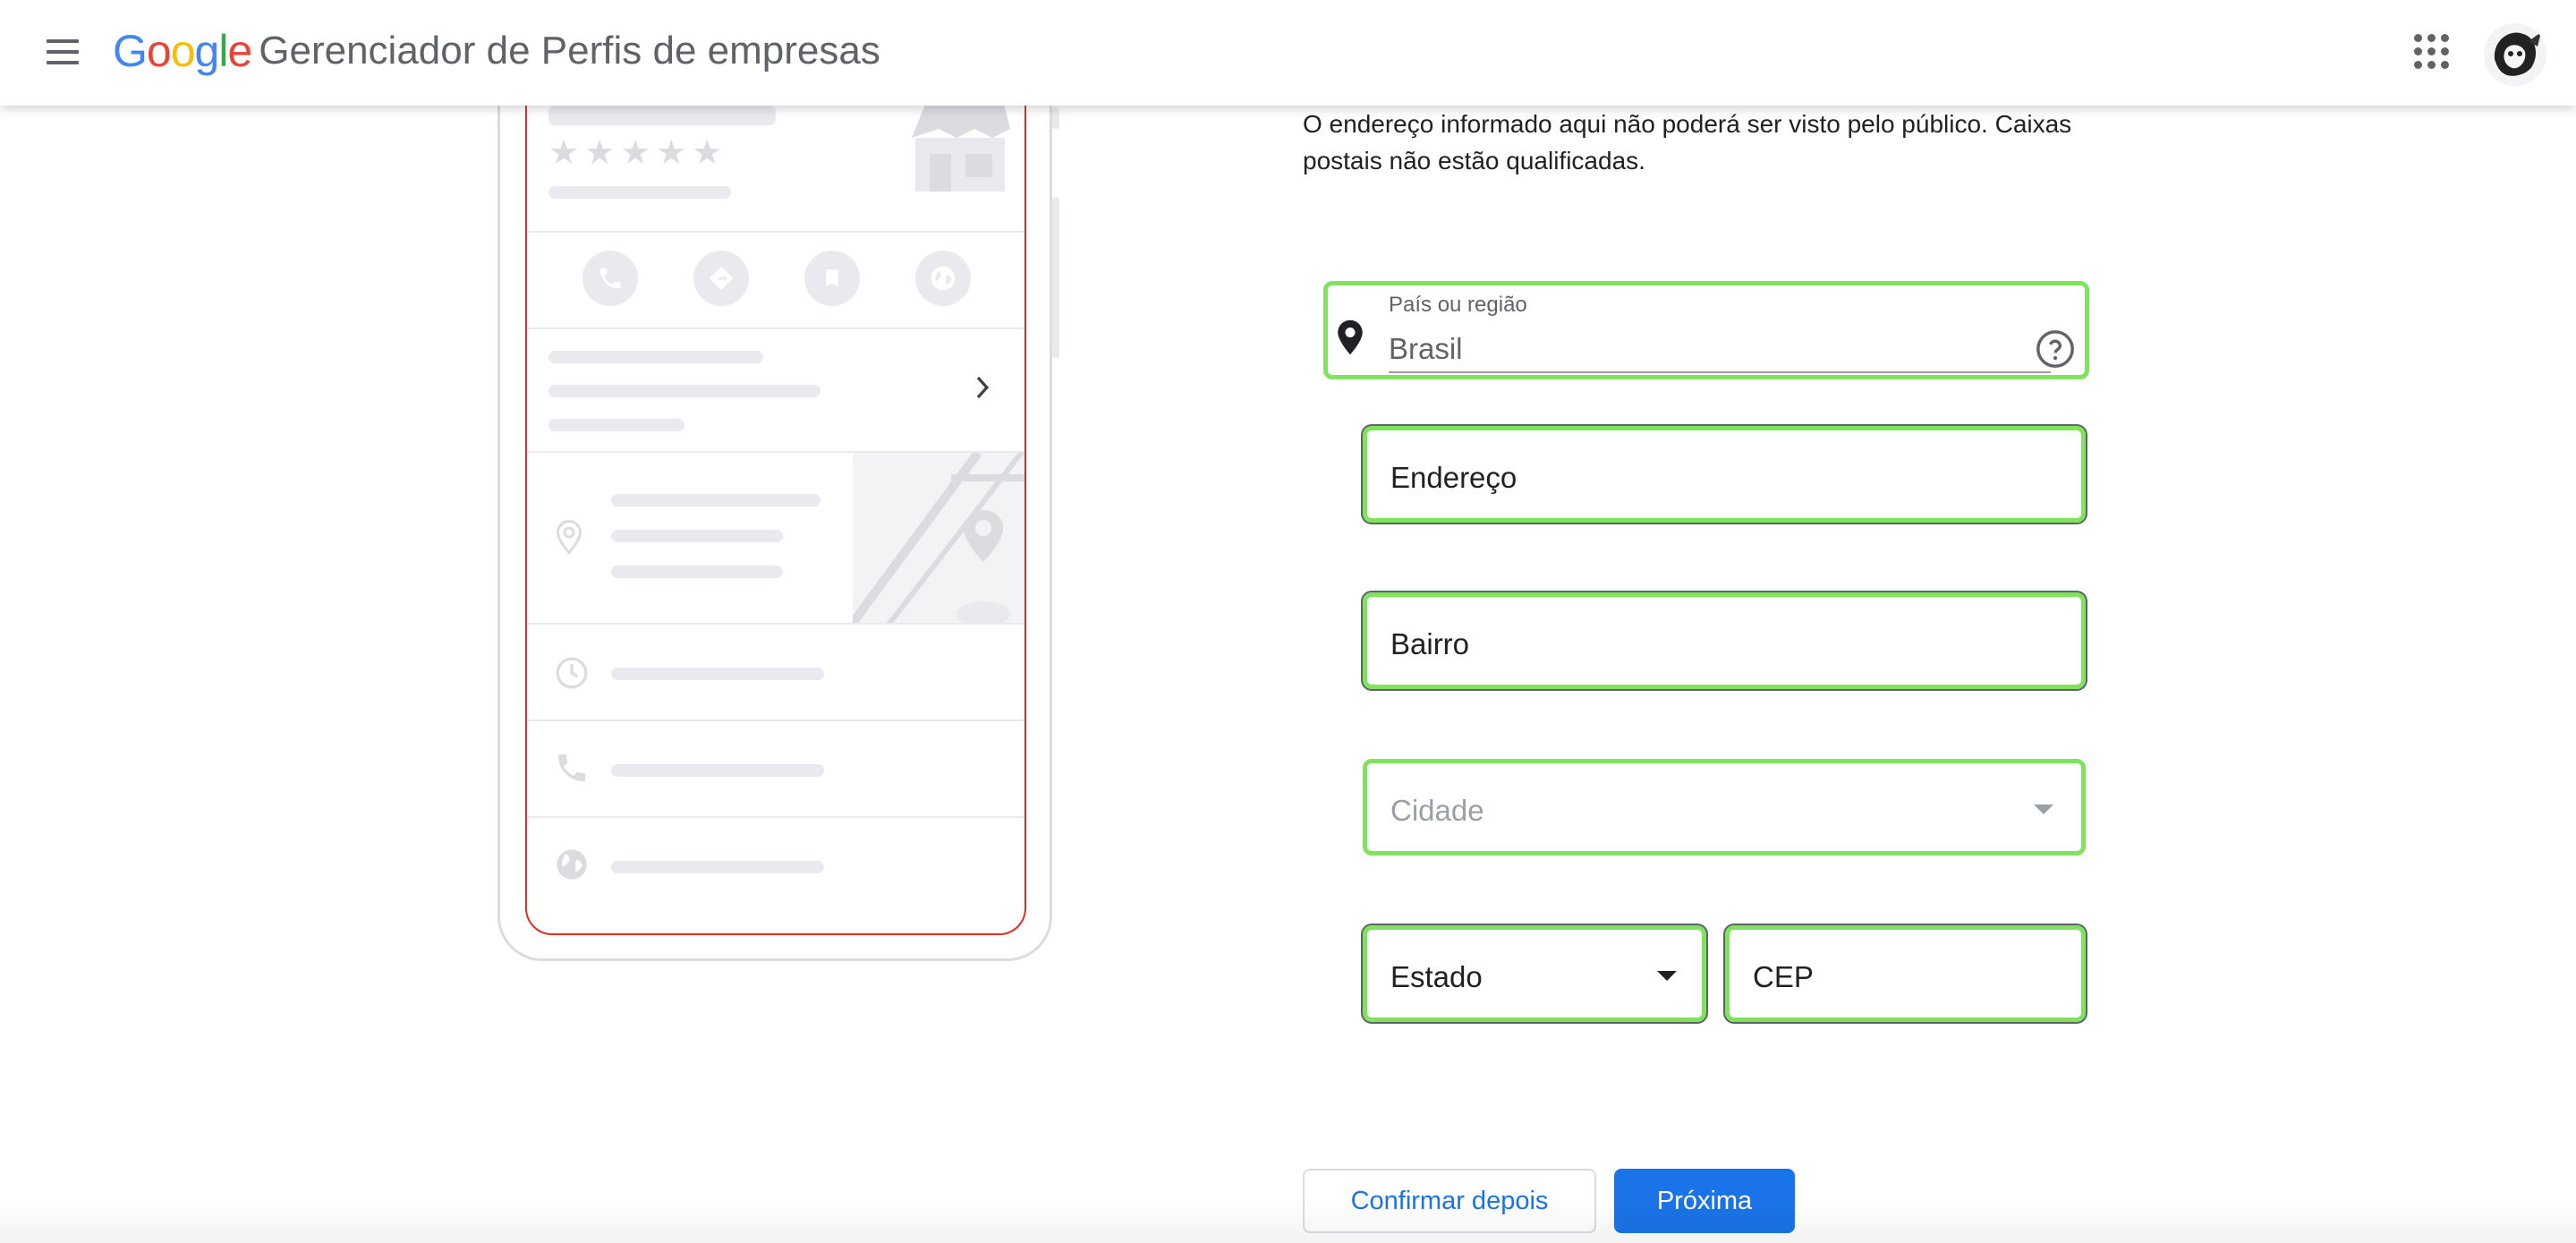 This screenshot has height=1243, width=2576. What do you see at coordinates (1426, 348) in the screenshot?
I see `country-field-value: Brasil` at bounding box center [1426, 348].